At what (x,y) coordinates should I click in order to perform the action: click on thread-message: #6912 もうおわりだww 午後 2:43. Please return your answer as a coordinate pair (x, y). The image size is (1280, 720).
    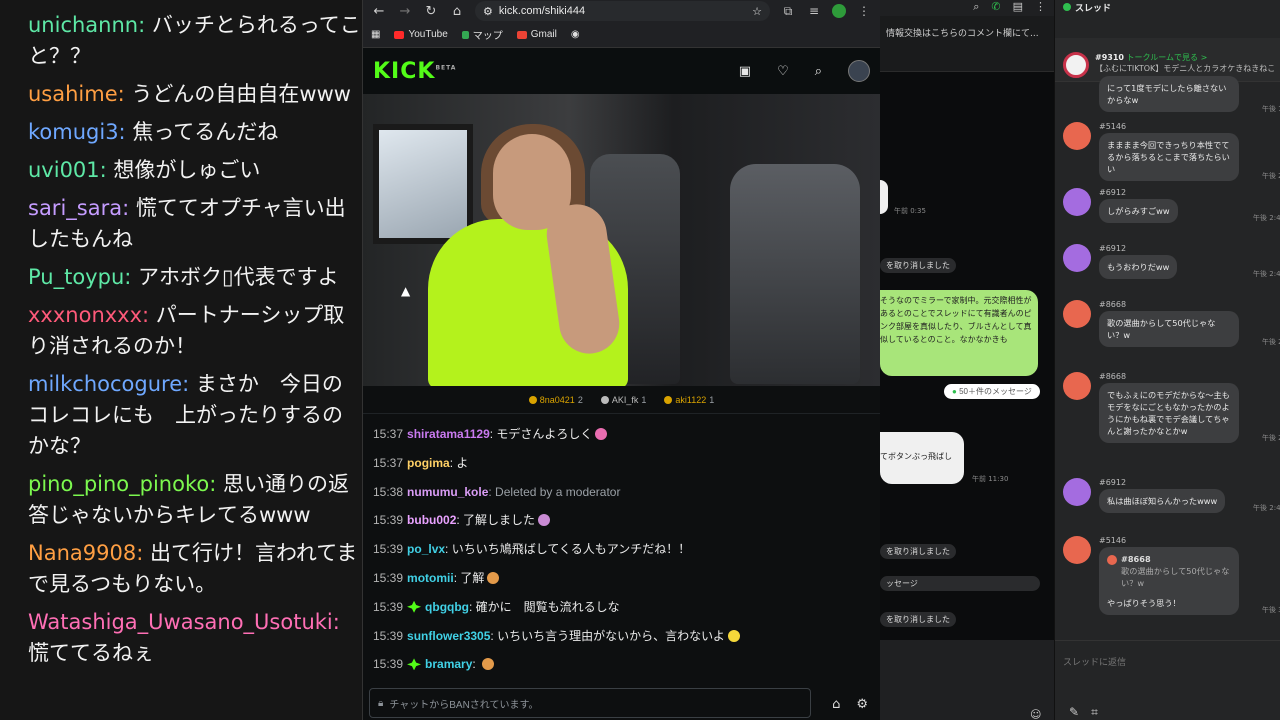
    Looking at the image, I should click on (1171, 261).